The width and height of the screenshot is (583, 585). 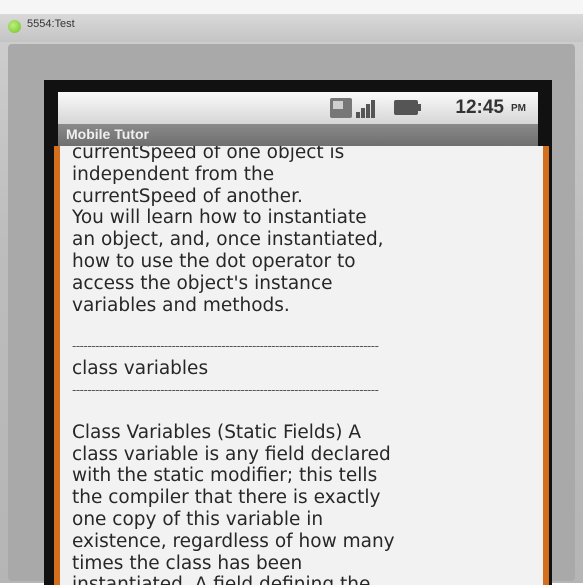 What do you see at coordinates (214, 261) in the screenshot?
I see `text-line: how to use the dot operator to` at bounding box center [214, 261].